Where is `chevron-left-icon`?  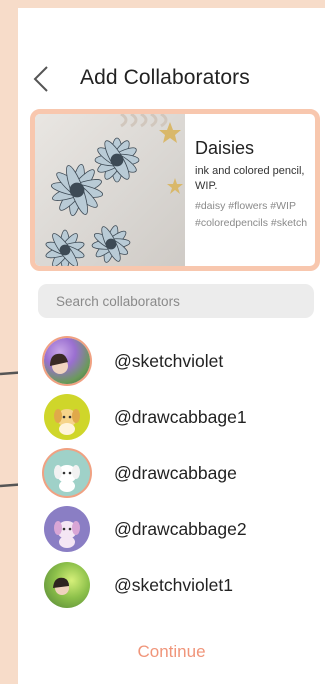
chevron-left-icon is located at coordinates (40, 79).